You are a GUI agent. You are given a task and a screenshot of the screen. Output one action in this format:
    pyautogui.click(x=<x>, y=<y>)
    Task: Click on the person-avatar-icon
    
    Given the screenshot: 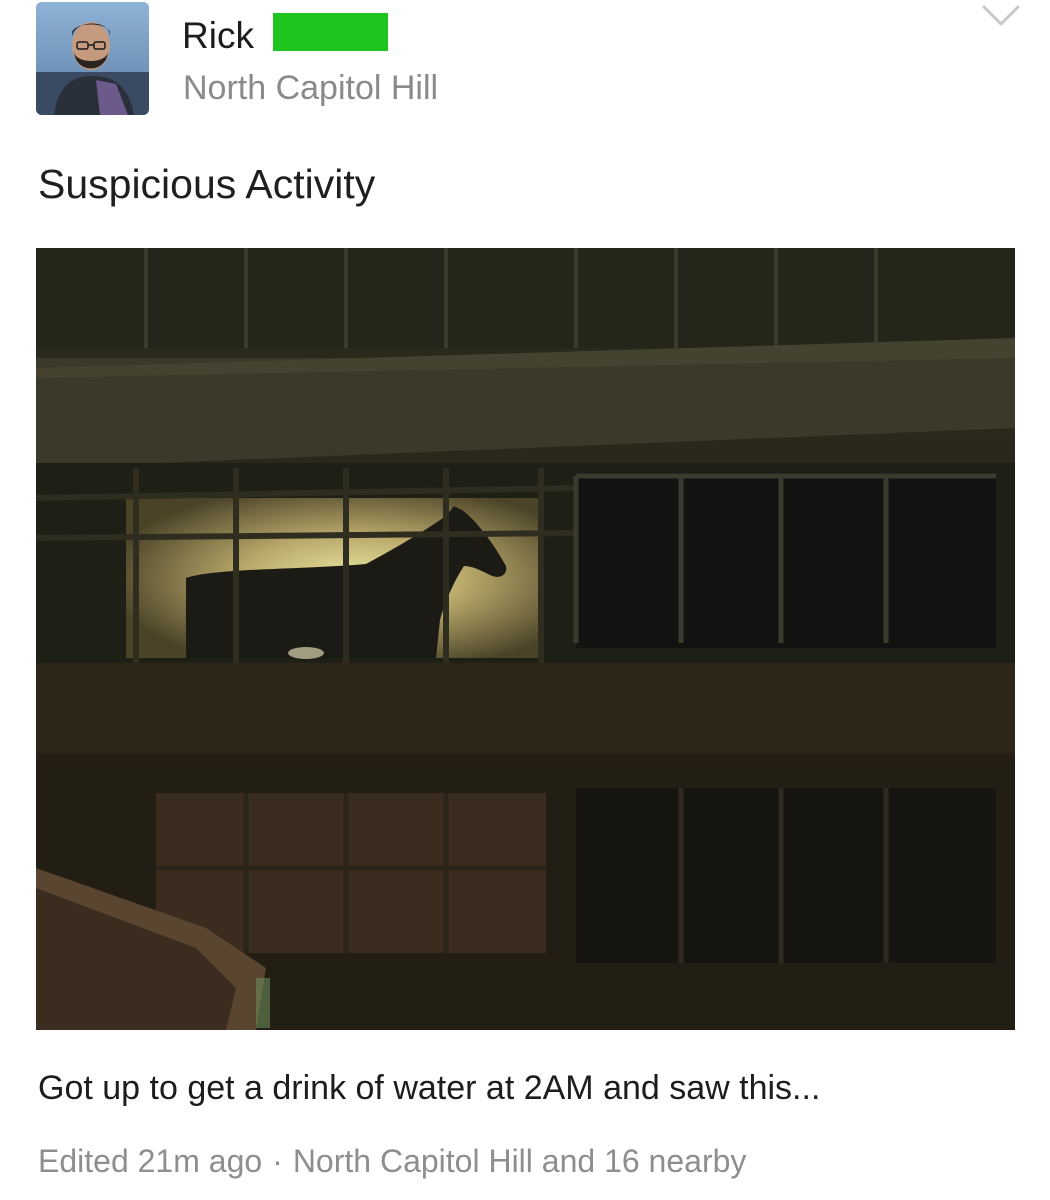 What is the action you would take?
    pyautogui.click(x=92, y=58)
    